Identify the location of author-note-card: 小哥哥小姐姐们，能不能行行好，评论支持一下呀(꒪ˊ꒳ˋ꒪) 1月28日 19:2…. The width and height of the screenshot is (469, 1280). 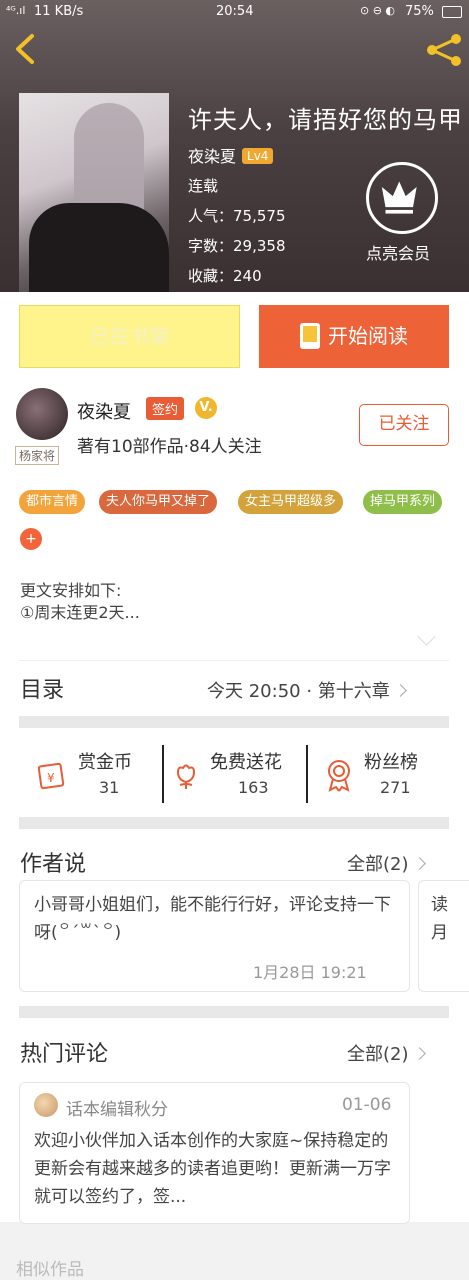
(214, 936).